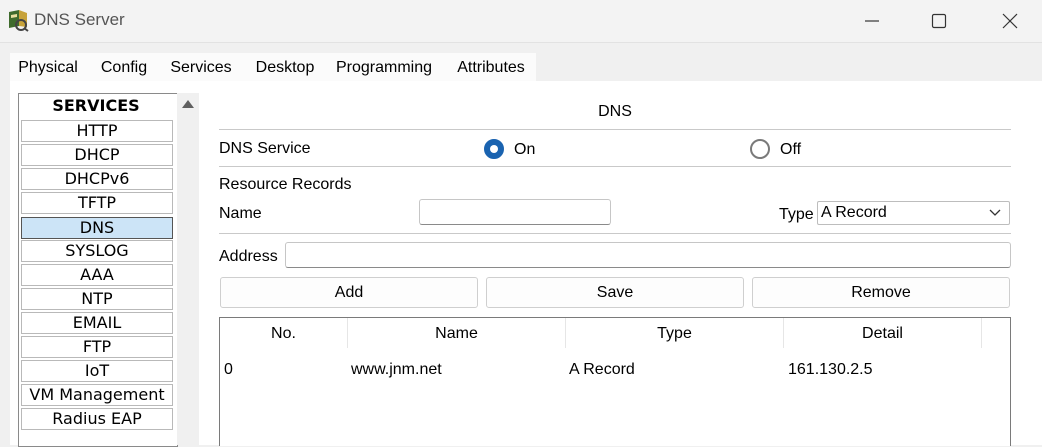 The width and height of the screenshot is (1042, 447). Describe the element at coordinates (602, 369) in the screenshot. I see `cell-type: A Record` at that location.